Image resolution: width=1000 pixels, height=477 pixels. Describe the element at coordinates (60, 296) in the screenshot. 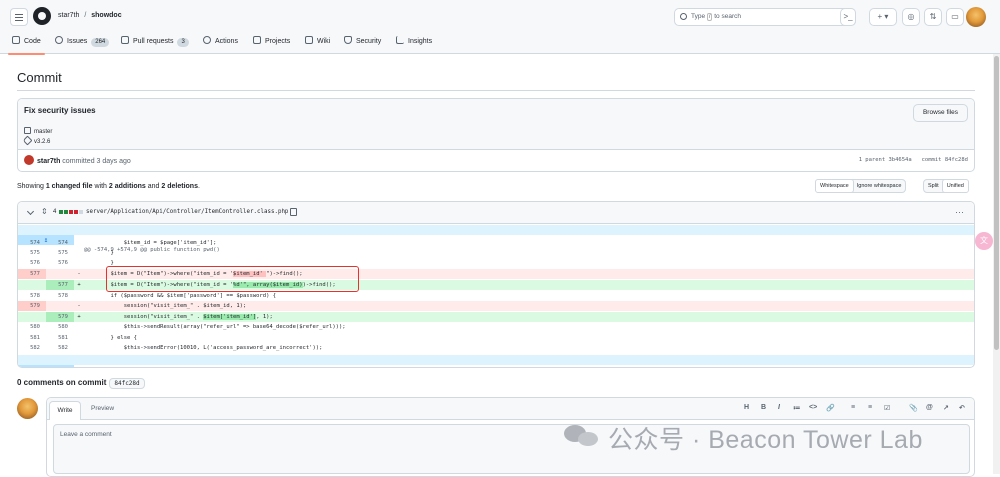

I see `new-line-number: 578` at that location.